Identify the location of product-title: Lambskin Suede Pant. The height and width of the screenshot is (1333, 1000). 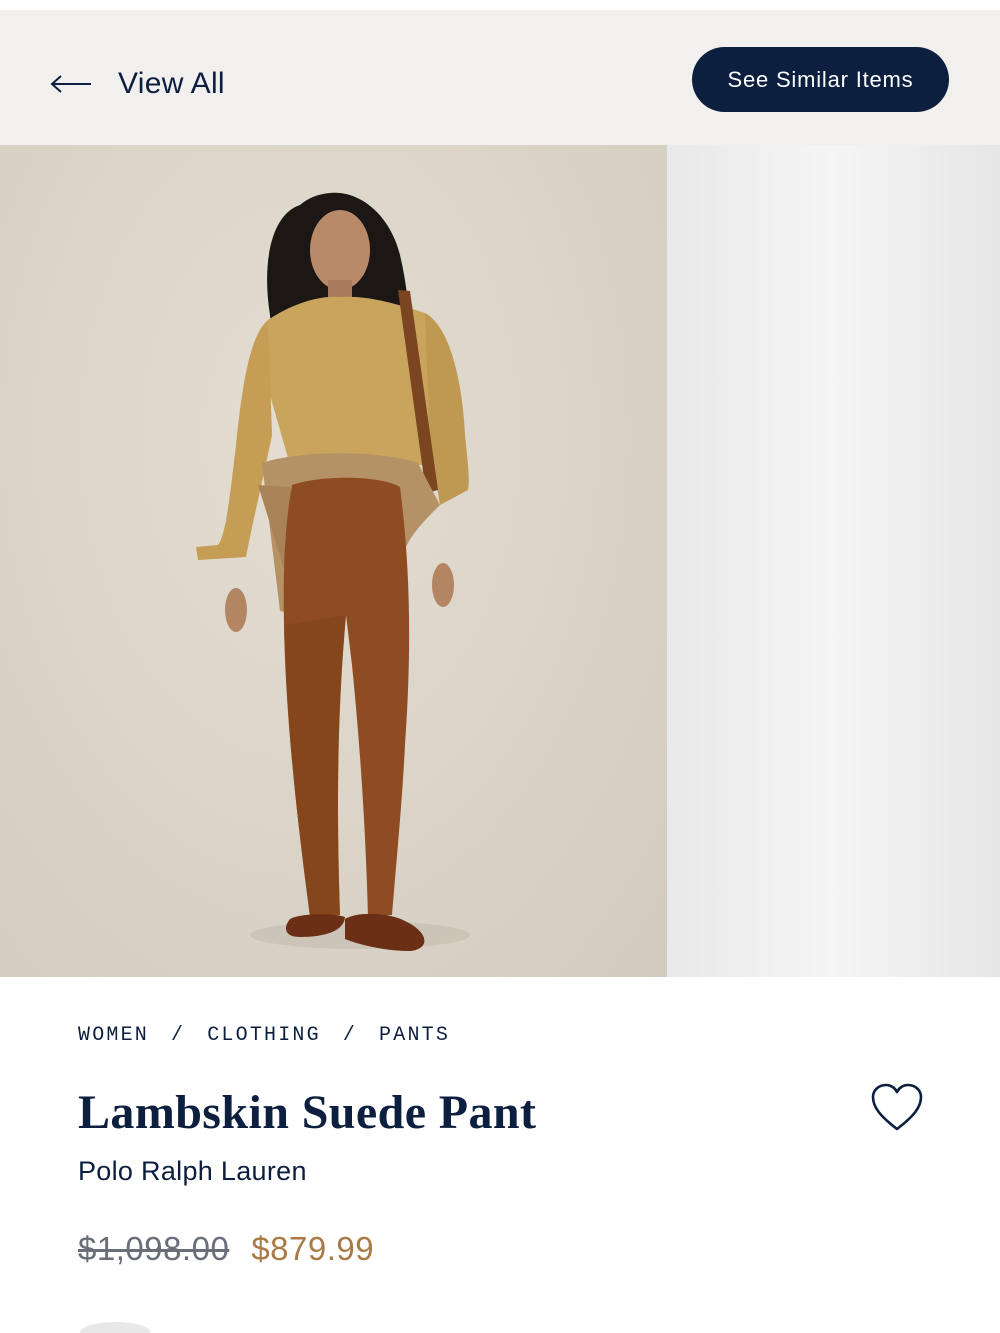
(307, 1112).